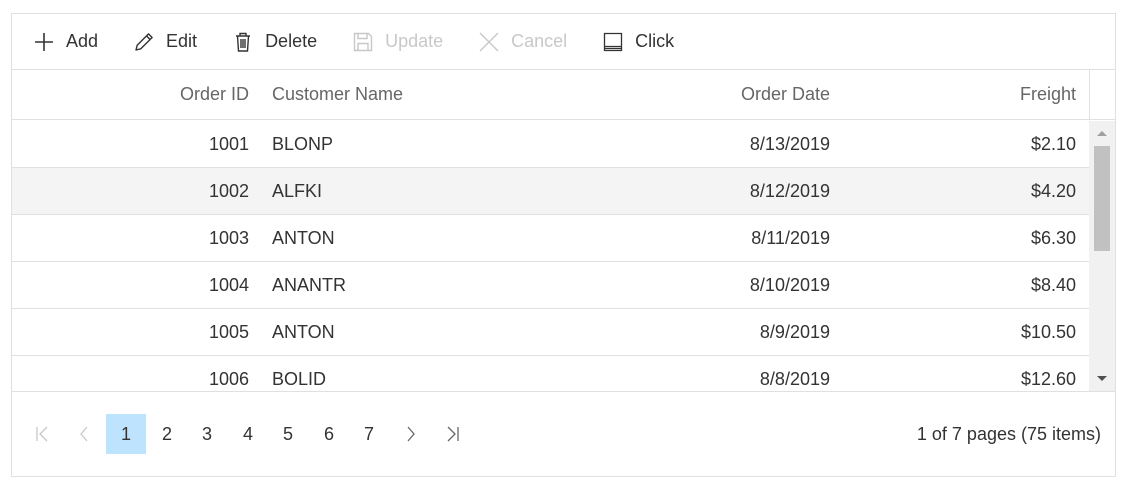 The width and height of the screenshot is (1129, 490). I want to click on cancel-button: Cancel, so click(522, 42).